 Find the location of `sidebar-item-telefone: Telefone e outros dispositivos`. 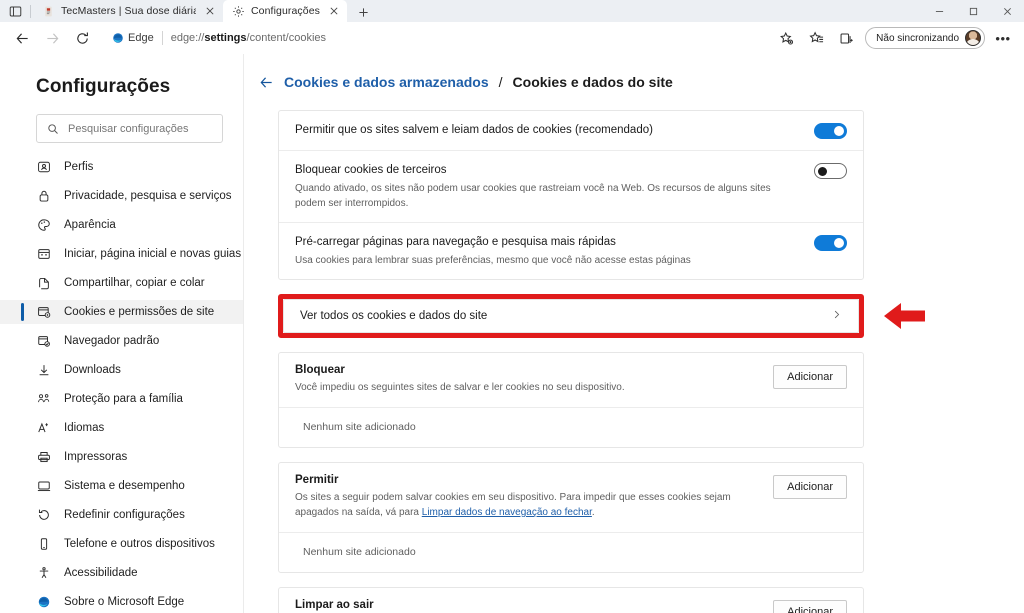

sidebar-item-telefone: Telefone e outros dispositivos is located at coordinates (121, 544).